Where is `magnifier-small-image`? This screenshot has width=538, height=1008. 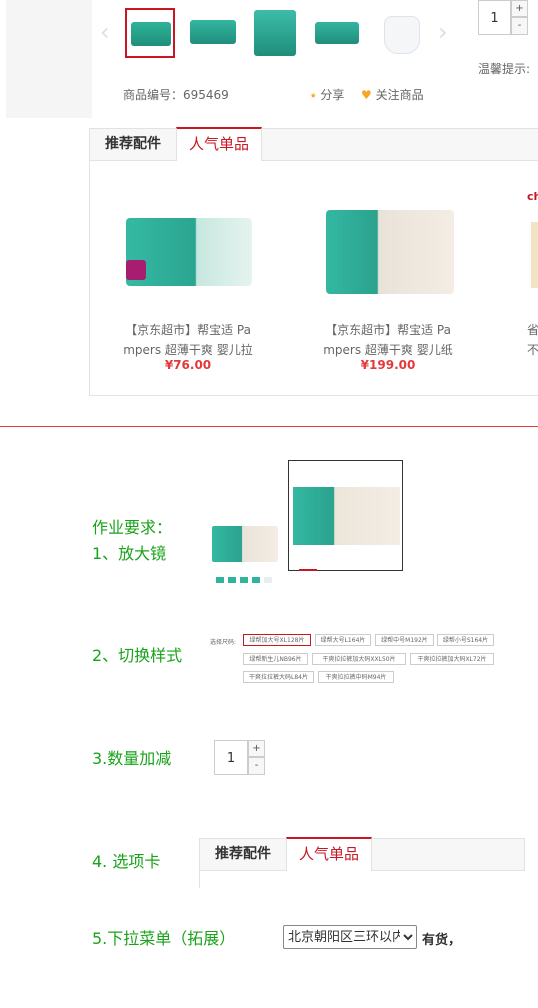 magnifier-small-image is located at coordinates (245, 544).